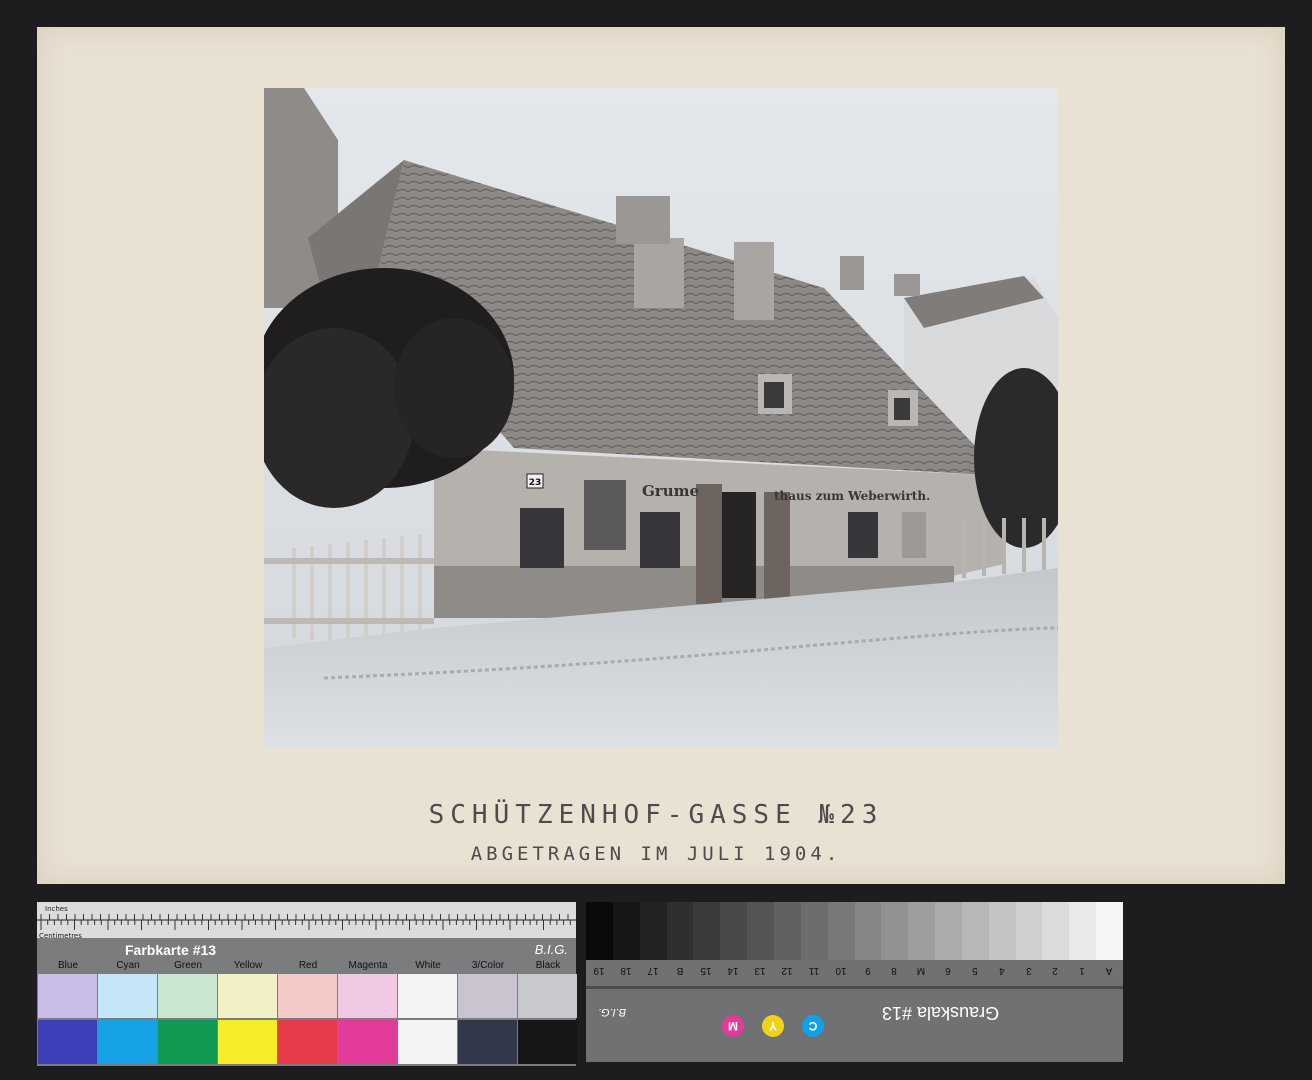 The height and width of the screenshot is (1080, 1312). I want to click on swatch-label: Cyan, so click(128, 965).